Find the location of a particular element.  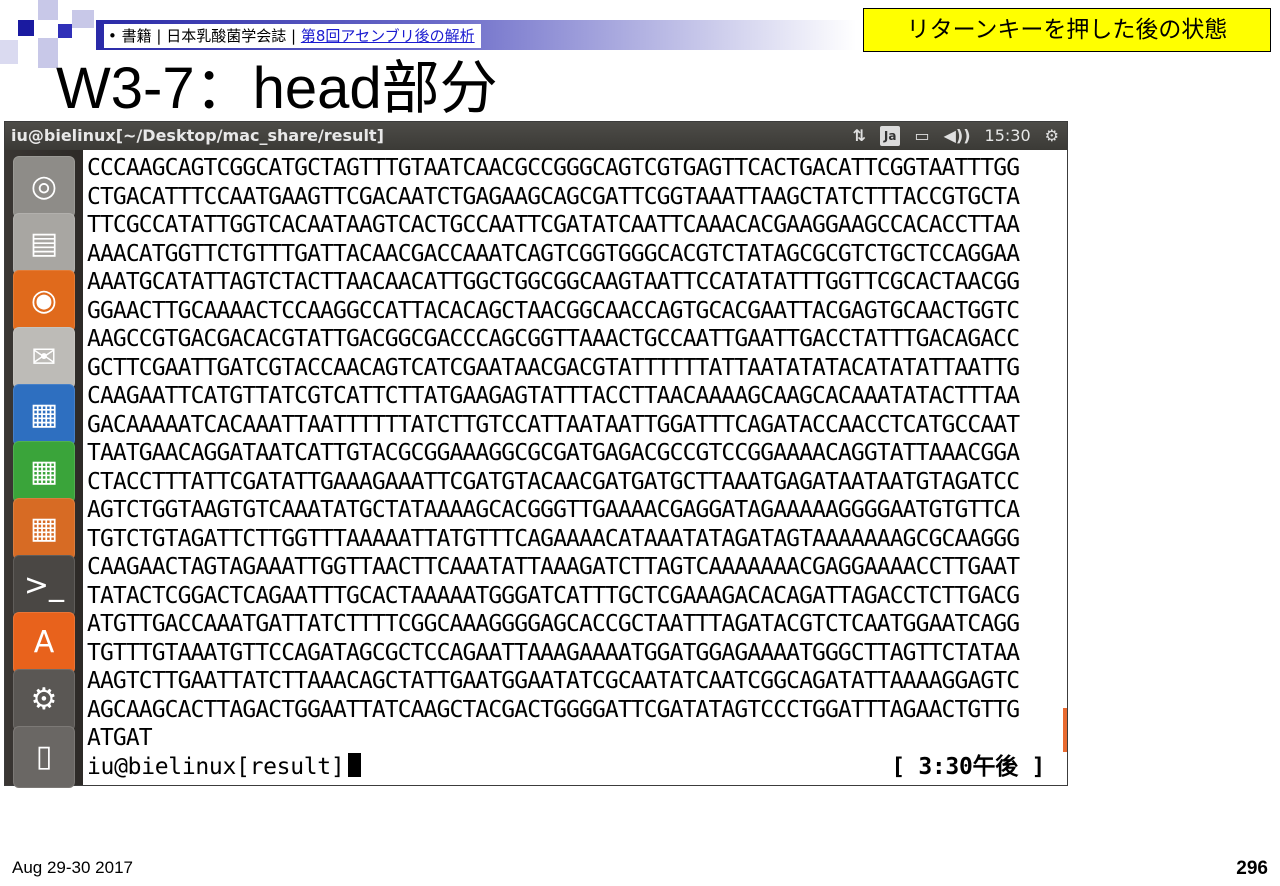

launcher-calc-icon: ▦ is located at coordinates (44, 472).